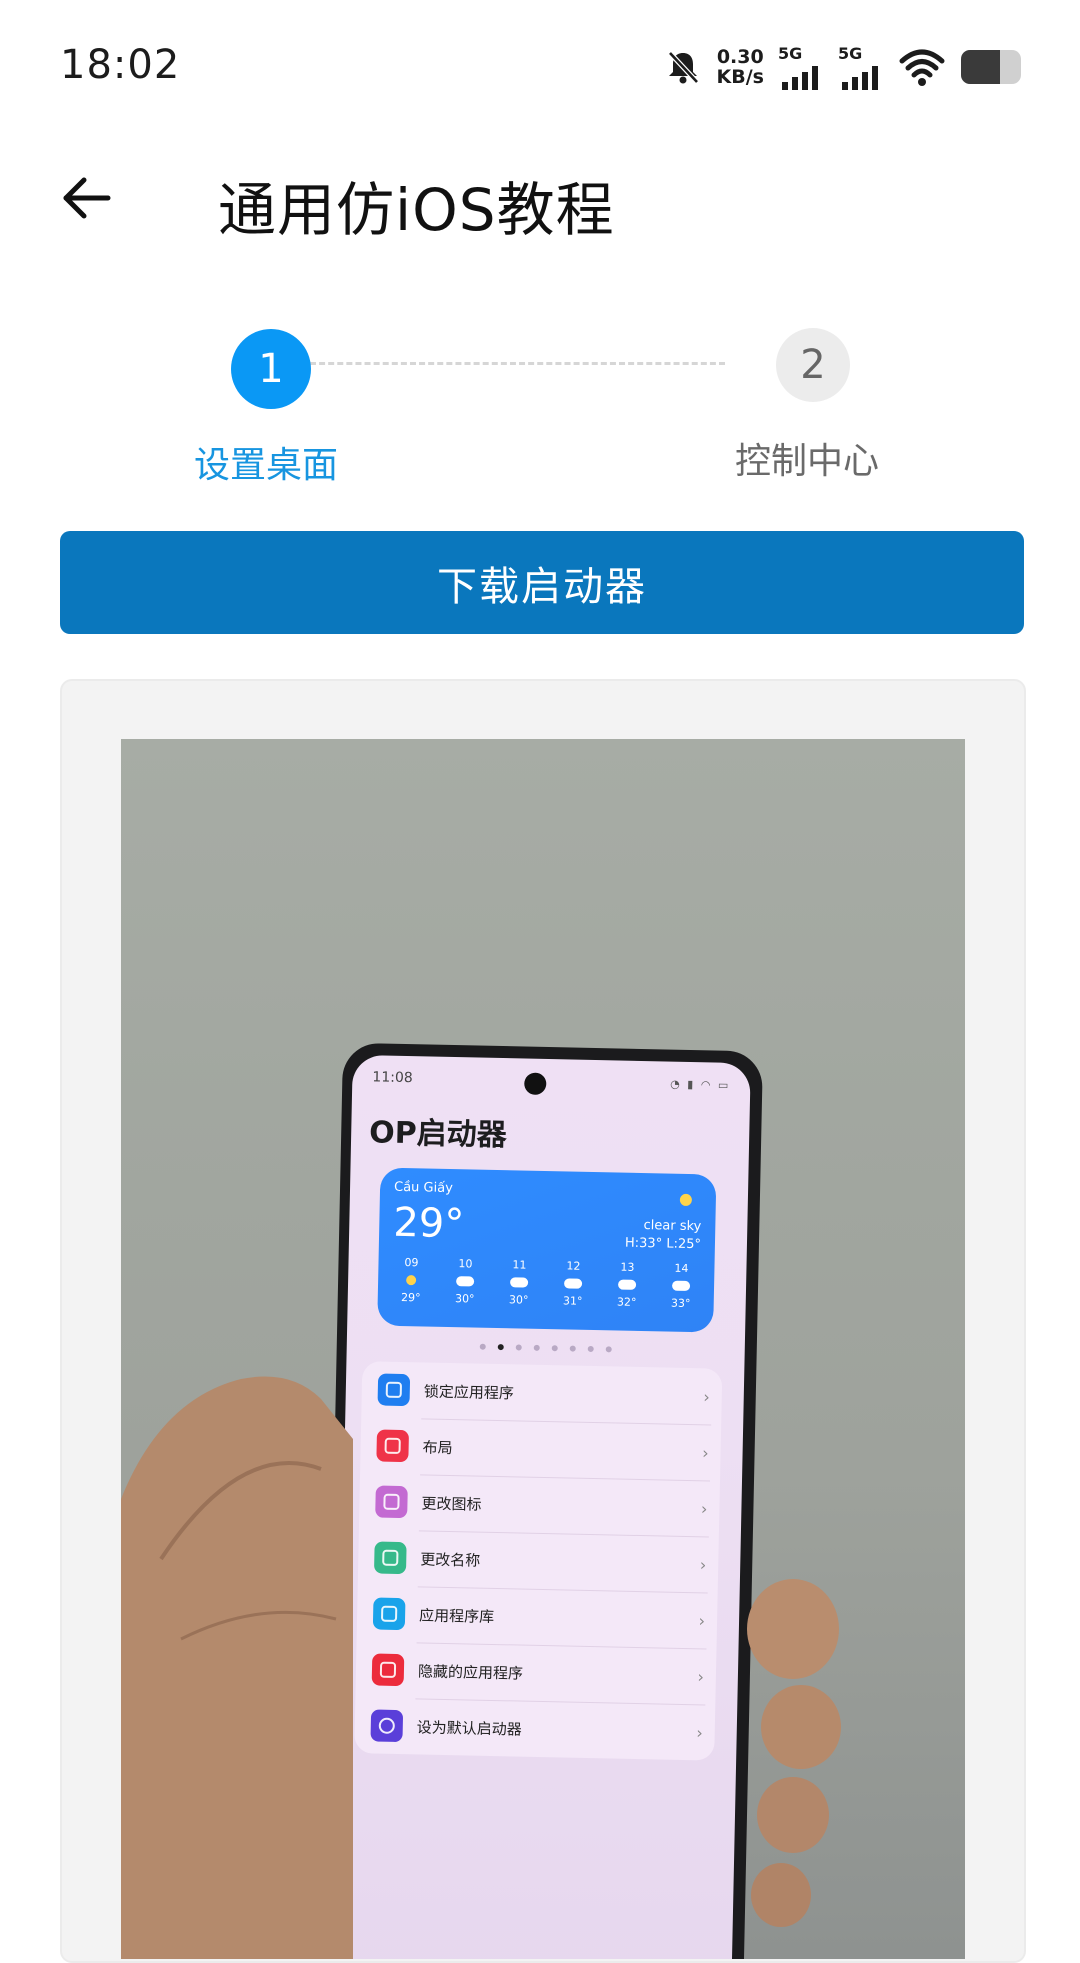  What do you see at coordinates (271, 369) in the screenshot?
I see `step-1-indicator: 1` at bounding box center [271, 369].